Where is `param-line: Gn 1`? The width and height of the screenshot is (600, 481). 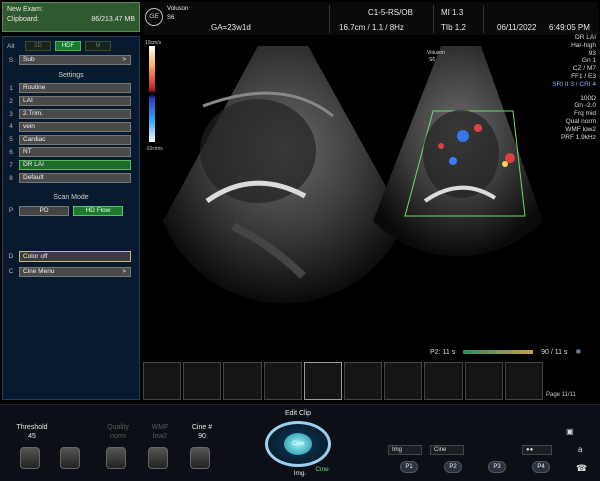
param-line: Gn 1 is located at coordinates (588, 61).